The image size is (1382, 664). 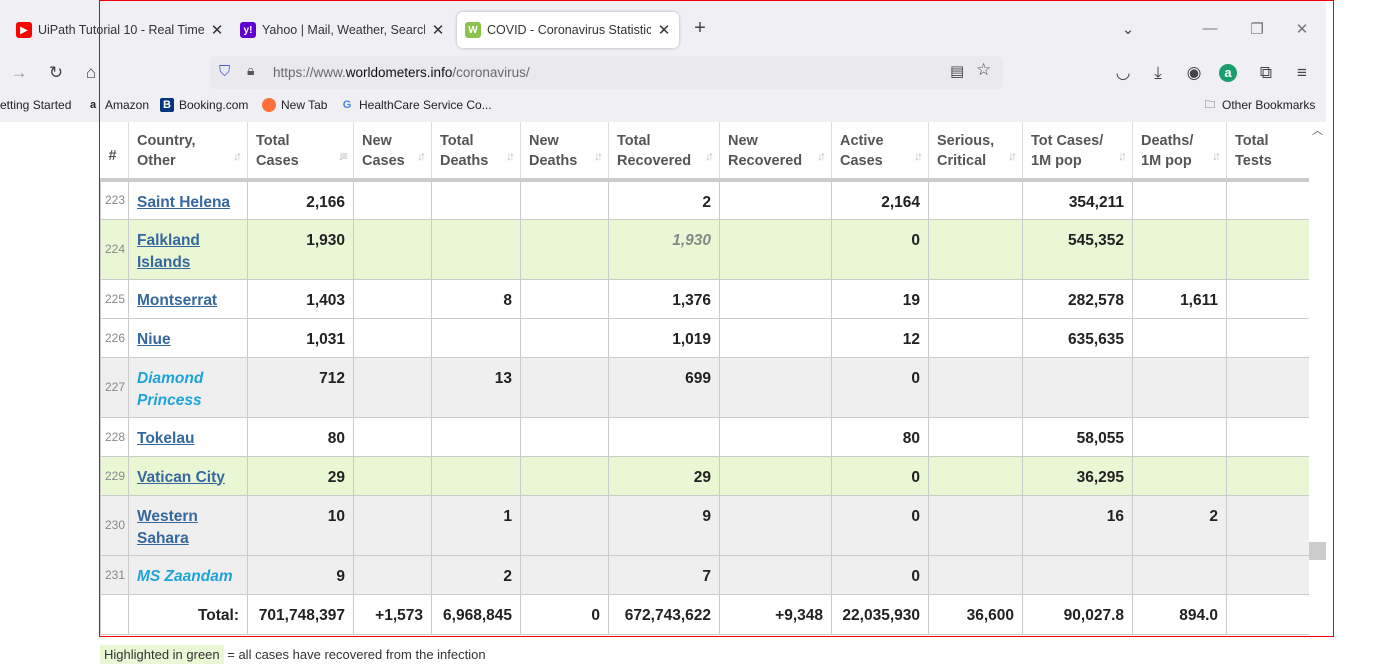 What do you see at coordinates (114, 436) in the screenshot?
I see `row-number: 228` at bounding box center [114, 436].